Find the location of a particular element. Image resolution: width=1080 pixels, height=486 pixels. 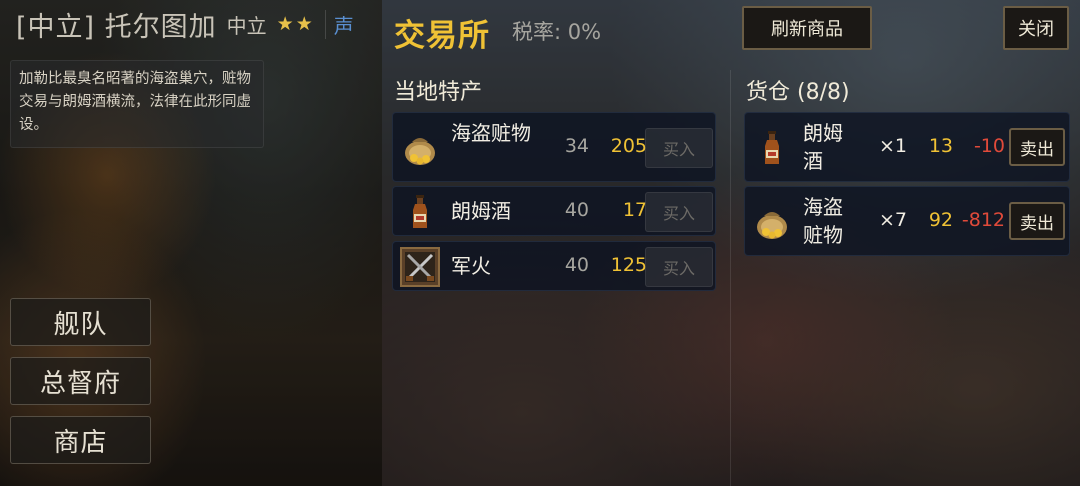

cargo-item-row: 海盗赃物 ×7 92 -812 卖出 is located at coordinates (907, 221).